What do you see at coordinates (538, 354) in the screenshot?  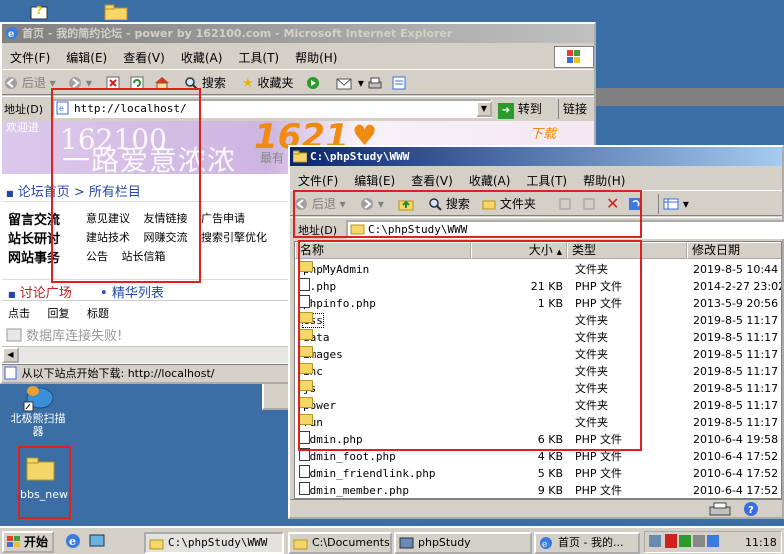 I see `file-row: images 文件夹 2019-8-5 11:17` at bounding box center [538, 354].